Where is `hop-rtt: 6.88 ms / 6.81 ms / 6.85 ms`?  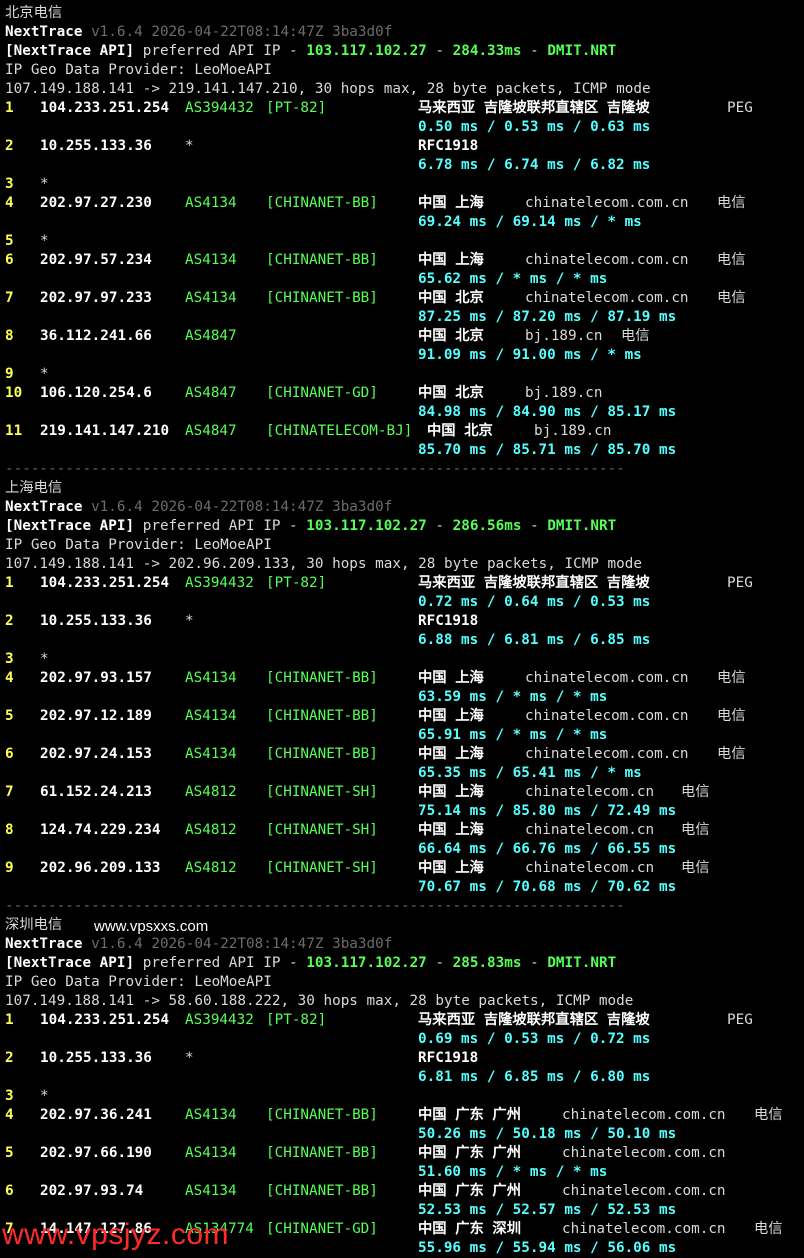 hop-rtt: 6.88 ms / 6.81 ms / 6.85 ms is located at coordinates (534, 640).